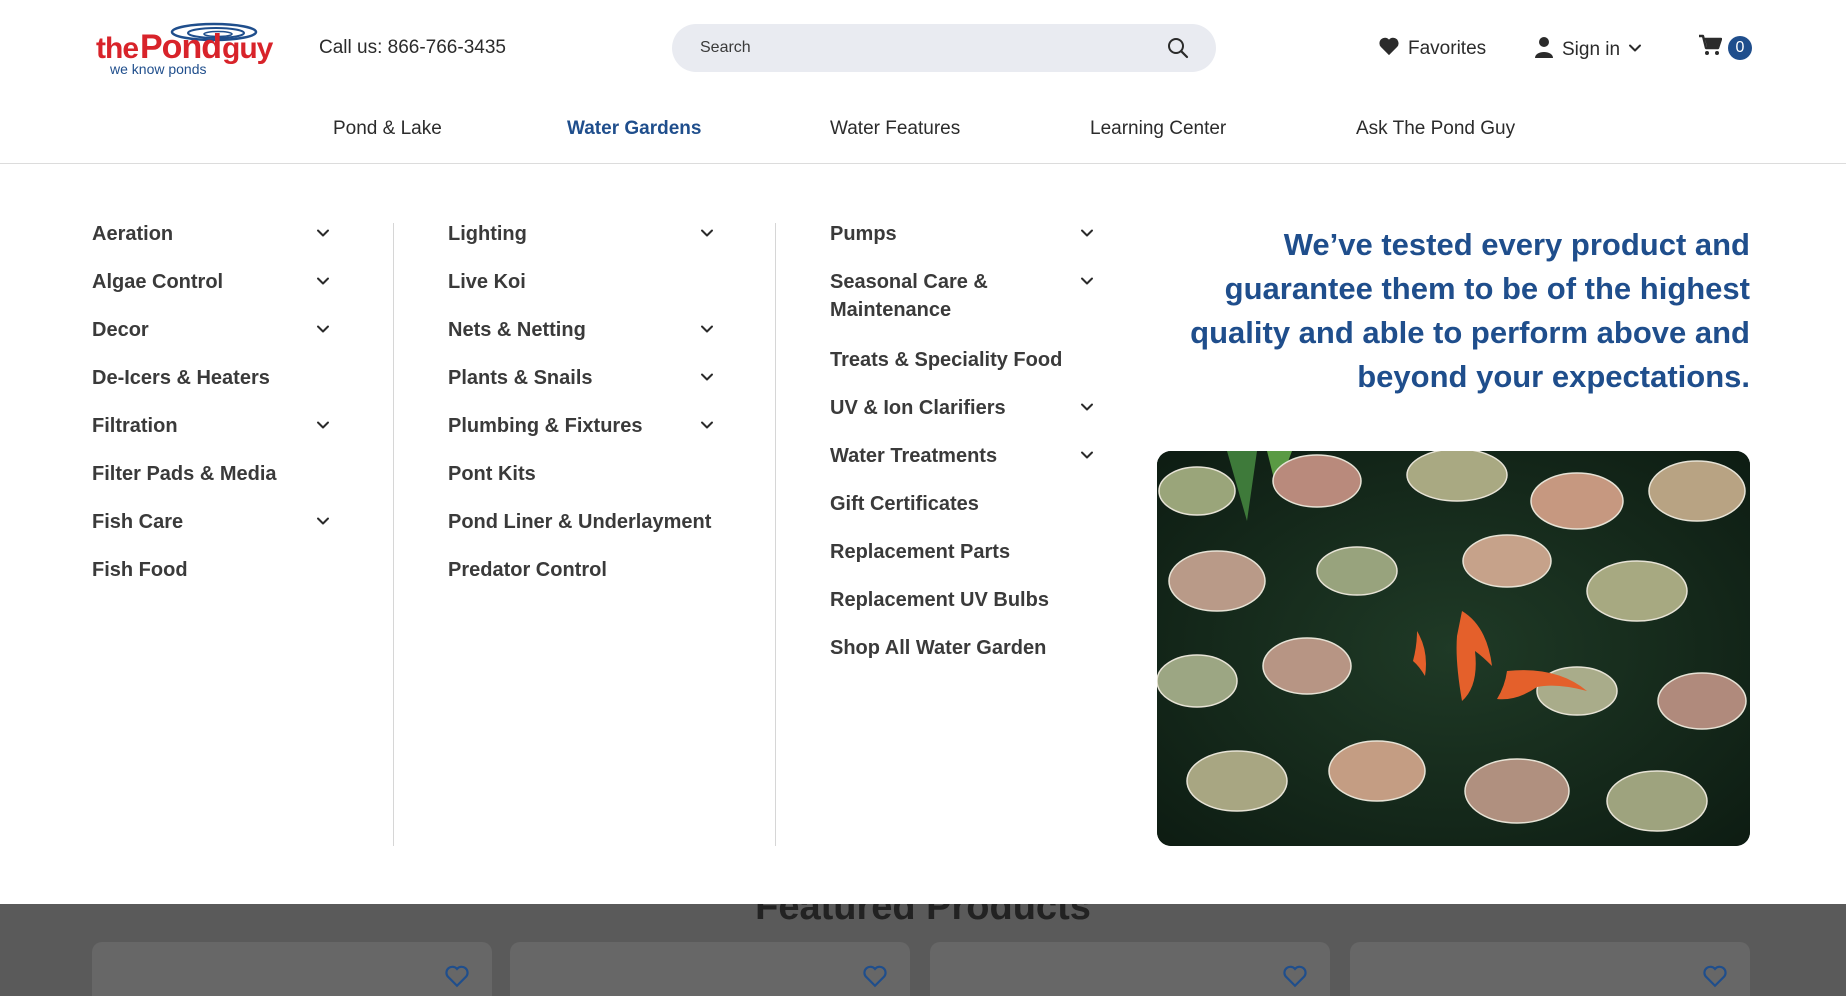  I want to click on nav-water-features: Water Features, so click(895, 129).